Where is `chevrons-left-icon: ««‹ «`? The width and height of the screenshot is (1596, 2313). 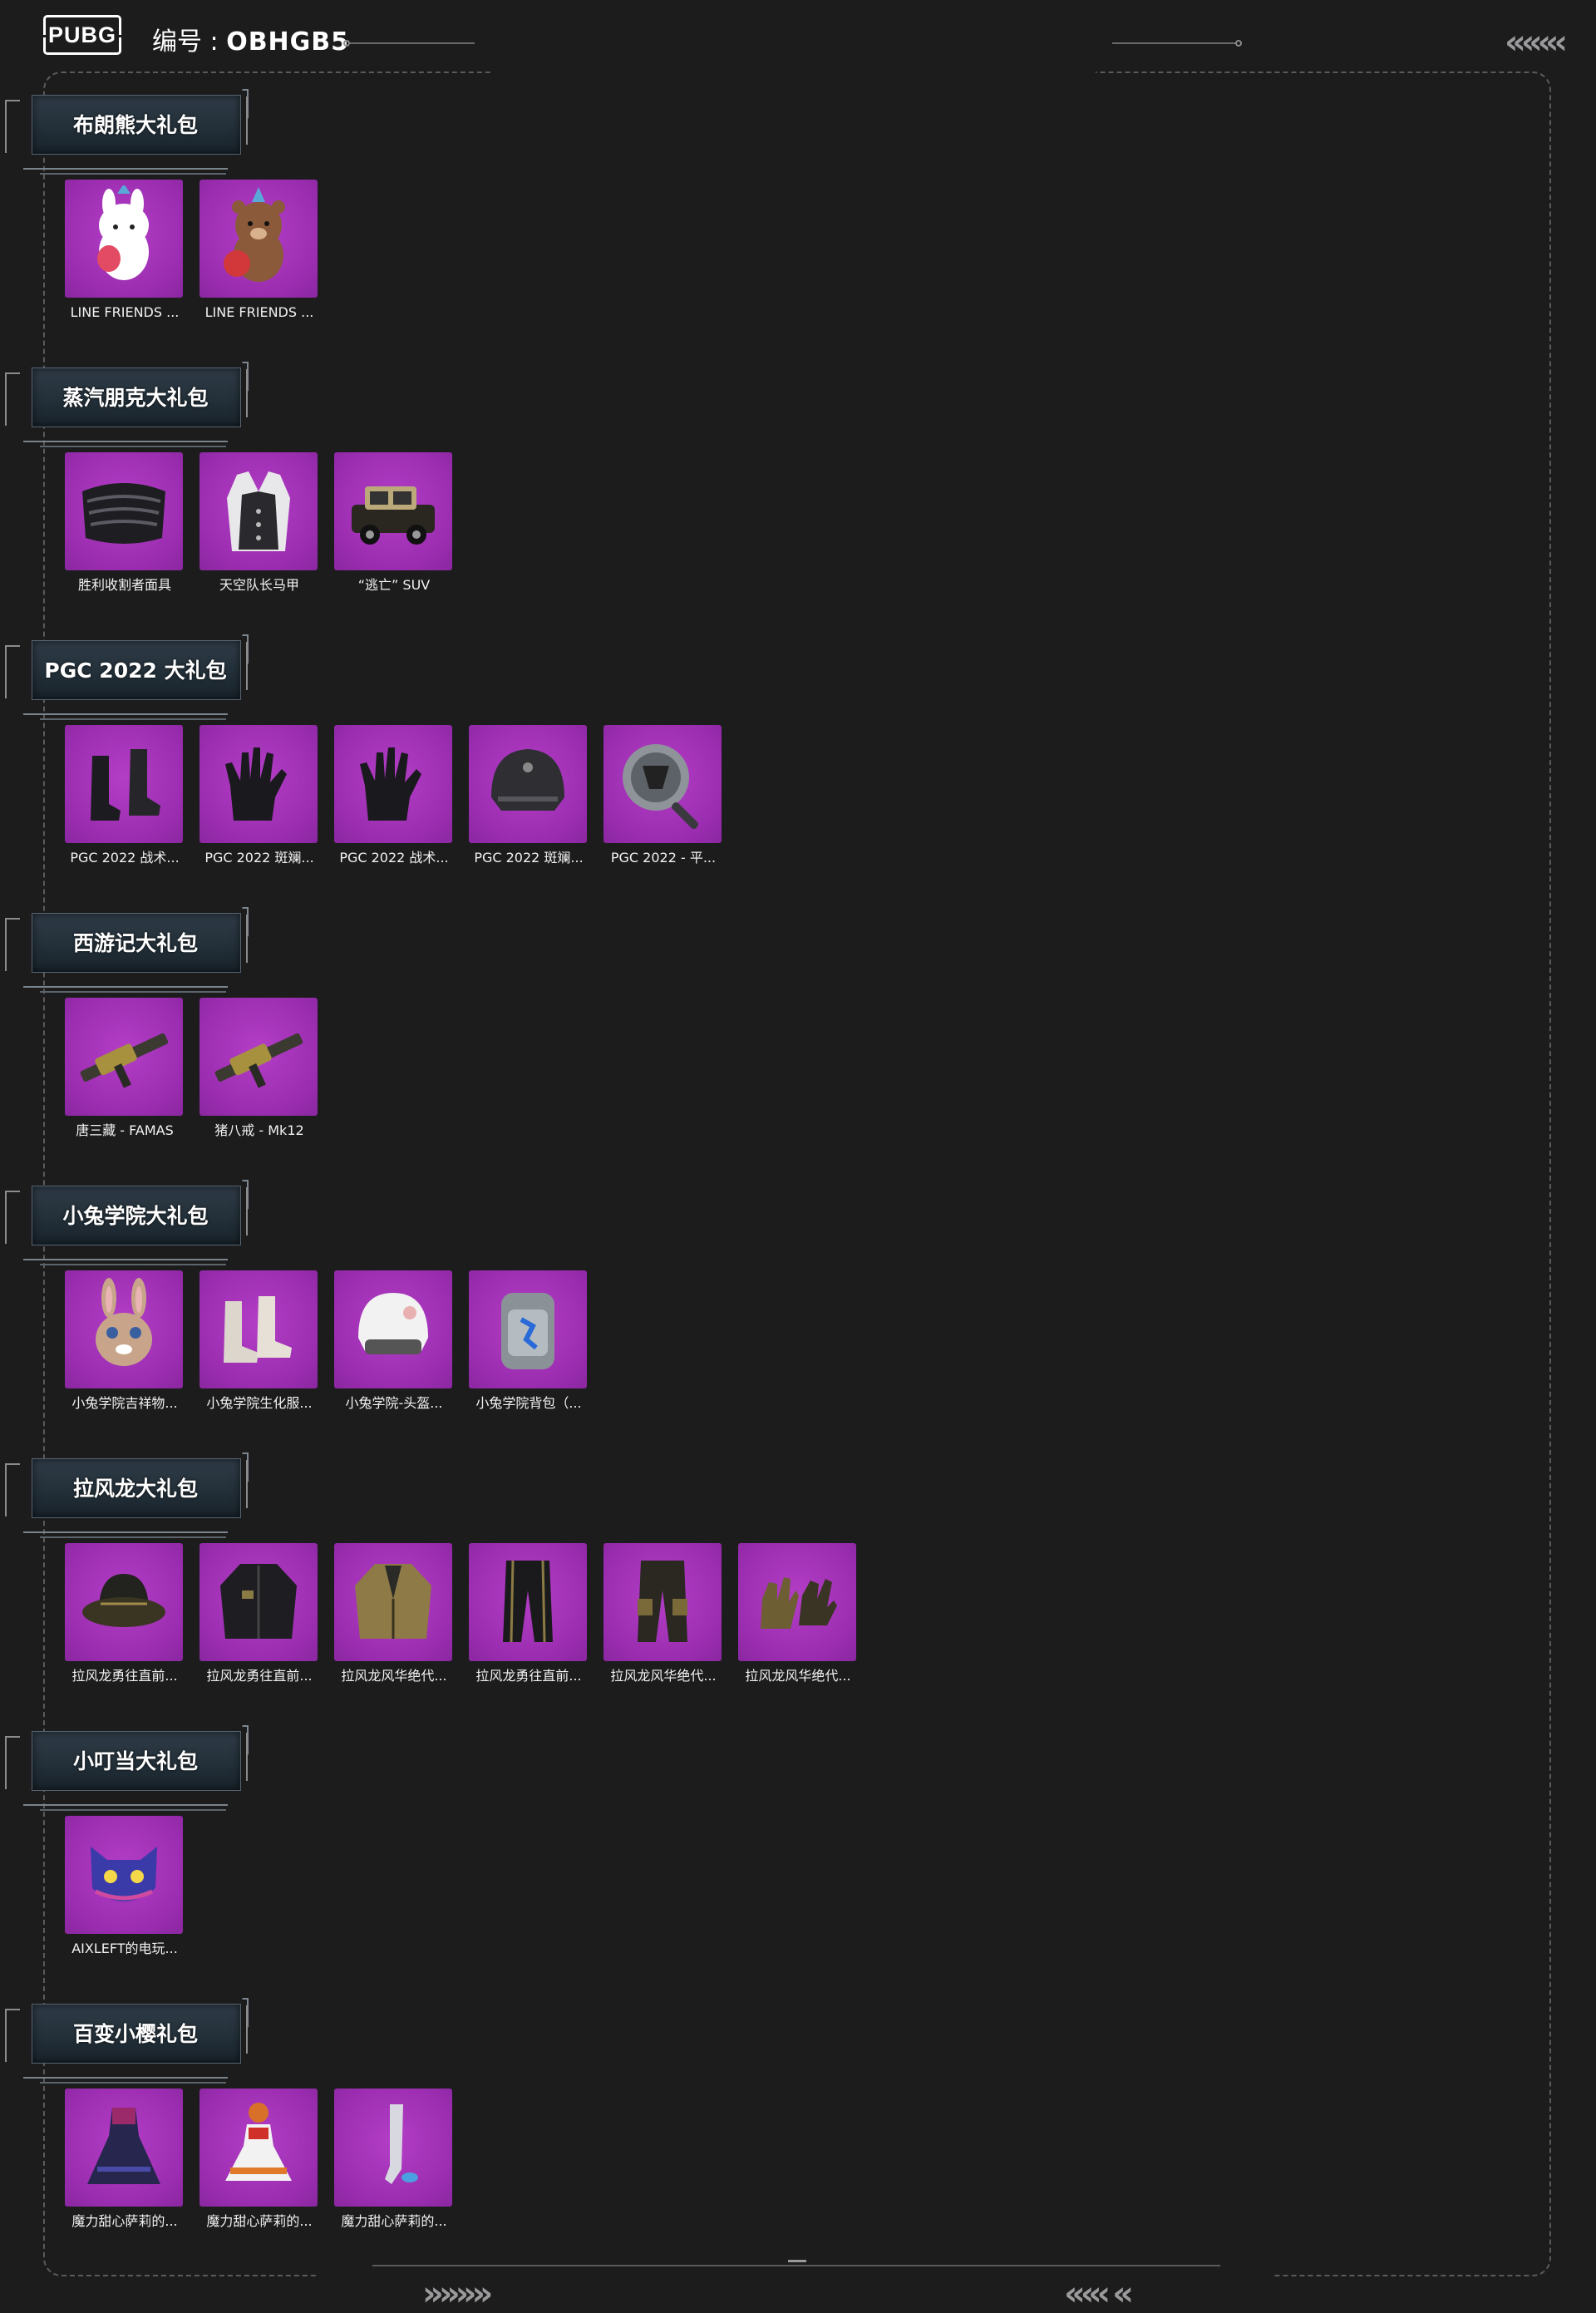 chevrons-left-icon: ««‹ « is located at coordinates (1099, 2294).